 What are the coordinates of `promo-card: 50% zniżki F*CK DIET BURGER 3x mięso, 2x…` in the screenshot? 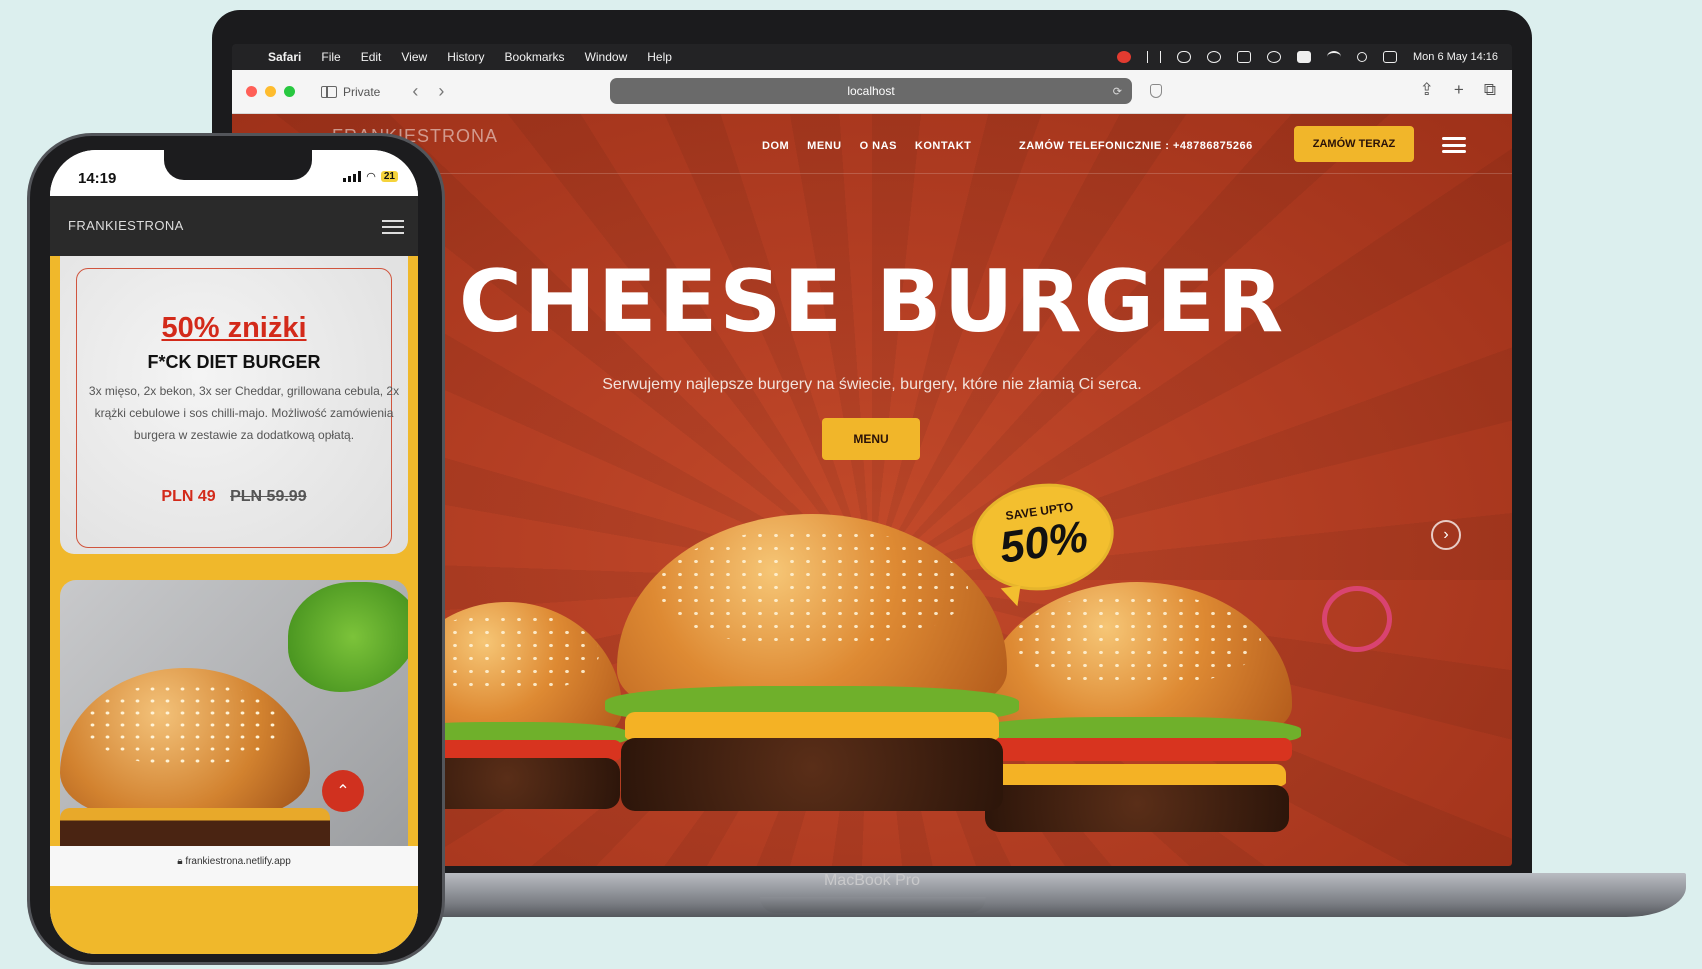 It's located at (234, 405).